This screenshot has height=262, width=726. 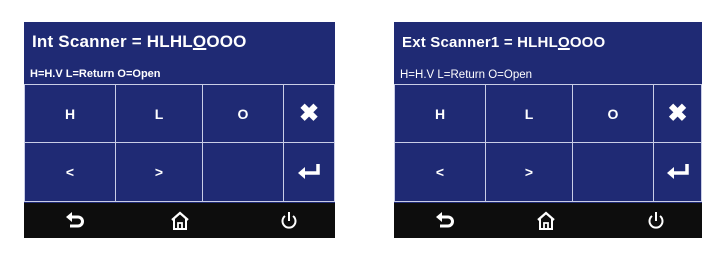 I want to click on page-title: Int Scanner = HLHLOOOO, so click(x=139, y=42).